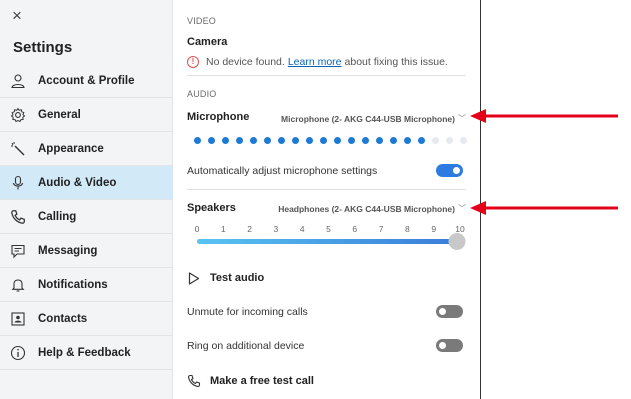 Image resolution: width=631 pixels, height=399 pixels. Describe the element at coordinates (407, 229) in the screenshot. I see `volume-tick-label: 8` at that location.